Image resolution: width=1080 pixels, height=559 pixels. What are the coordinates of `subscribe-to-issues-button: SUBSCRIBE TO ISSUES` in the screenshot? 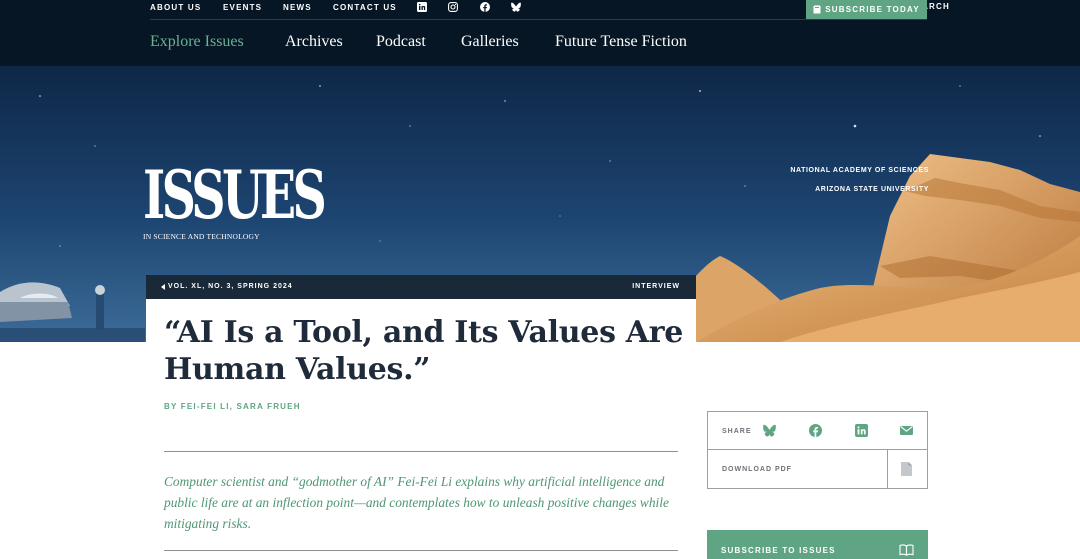 It's located at (817, 544).